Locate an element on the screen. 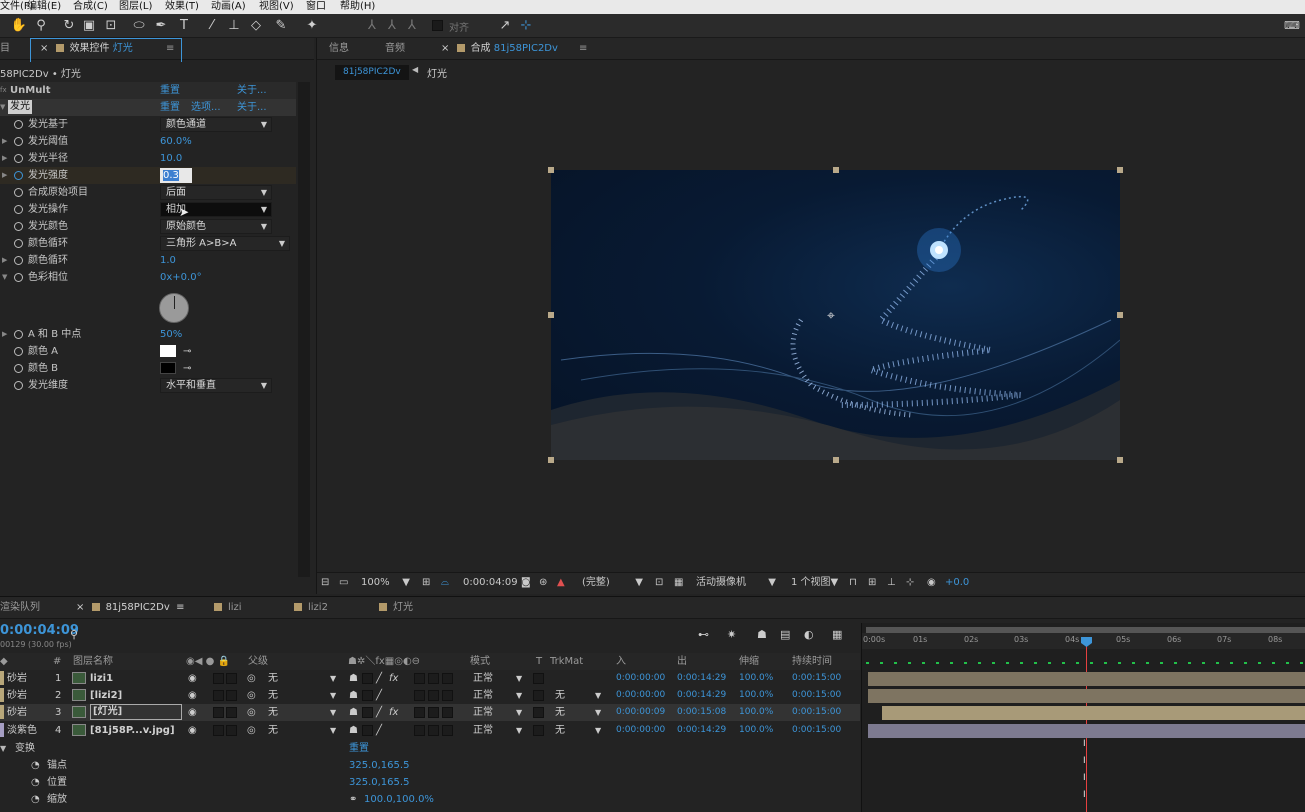 This screenshot has height=812, width=1305. unmult-reset-link: 重置 is located at coordinates (170, 90).